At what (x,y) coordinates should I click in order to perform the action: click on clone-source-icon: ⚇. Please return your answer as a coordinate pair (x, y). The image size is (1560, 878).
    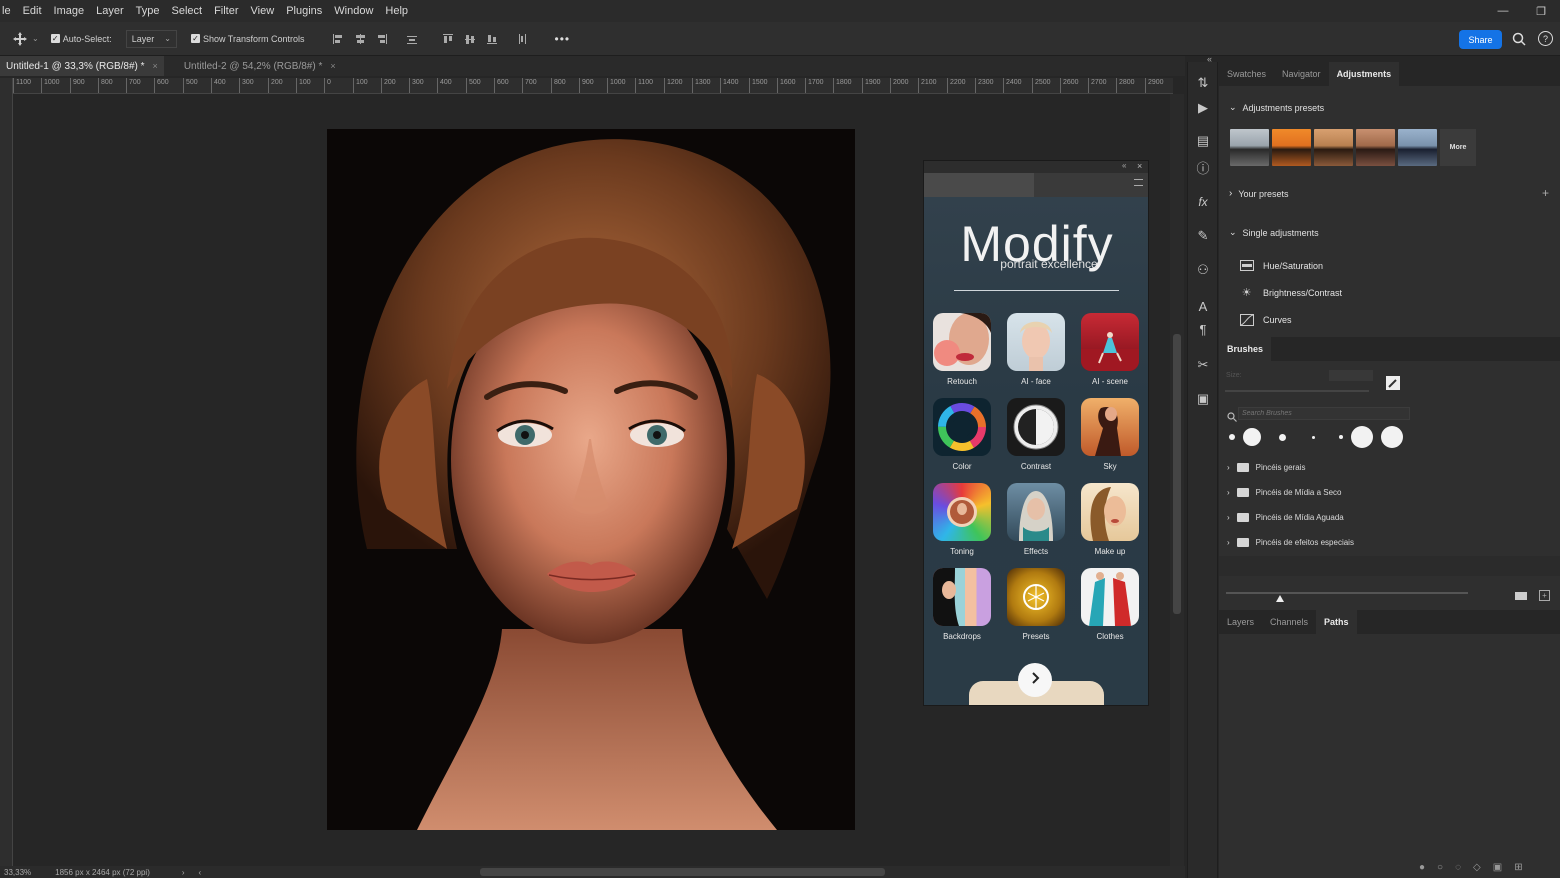
    Looking at the image, I should click on (1203, 270).